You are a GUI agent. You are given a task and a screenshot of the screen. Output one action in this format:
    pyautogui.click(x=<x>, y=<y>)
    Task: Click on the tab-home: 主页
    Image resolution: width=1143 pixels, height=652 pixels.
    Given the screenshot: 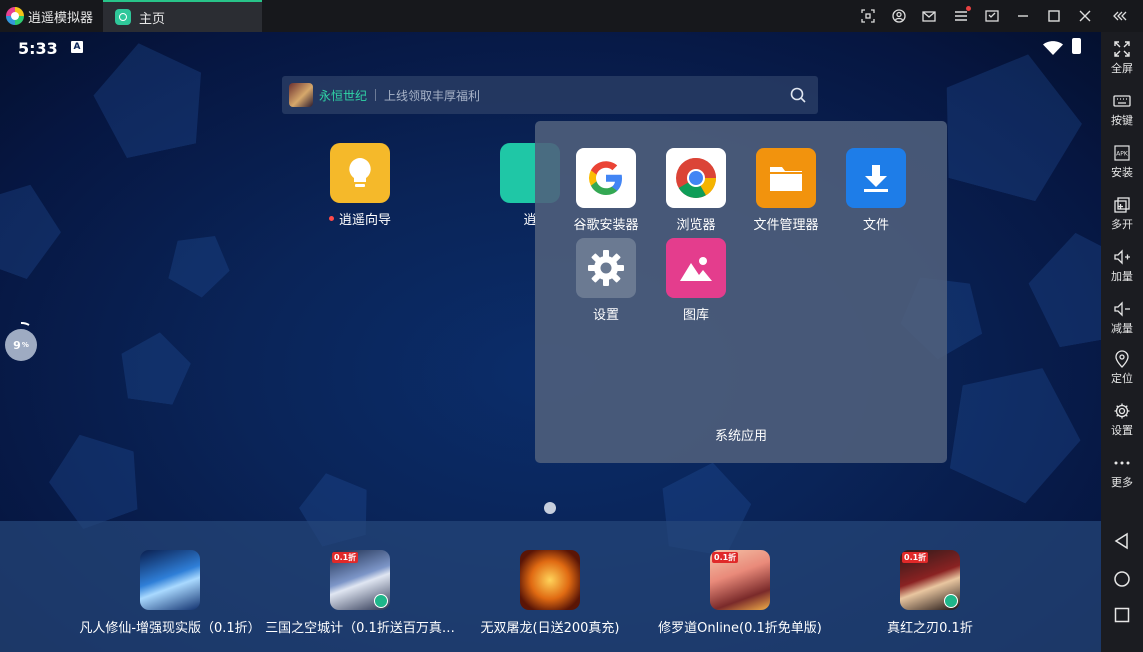 What is the action you would take?
    pyautogui.click(x=182, y=16)
    